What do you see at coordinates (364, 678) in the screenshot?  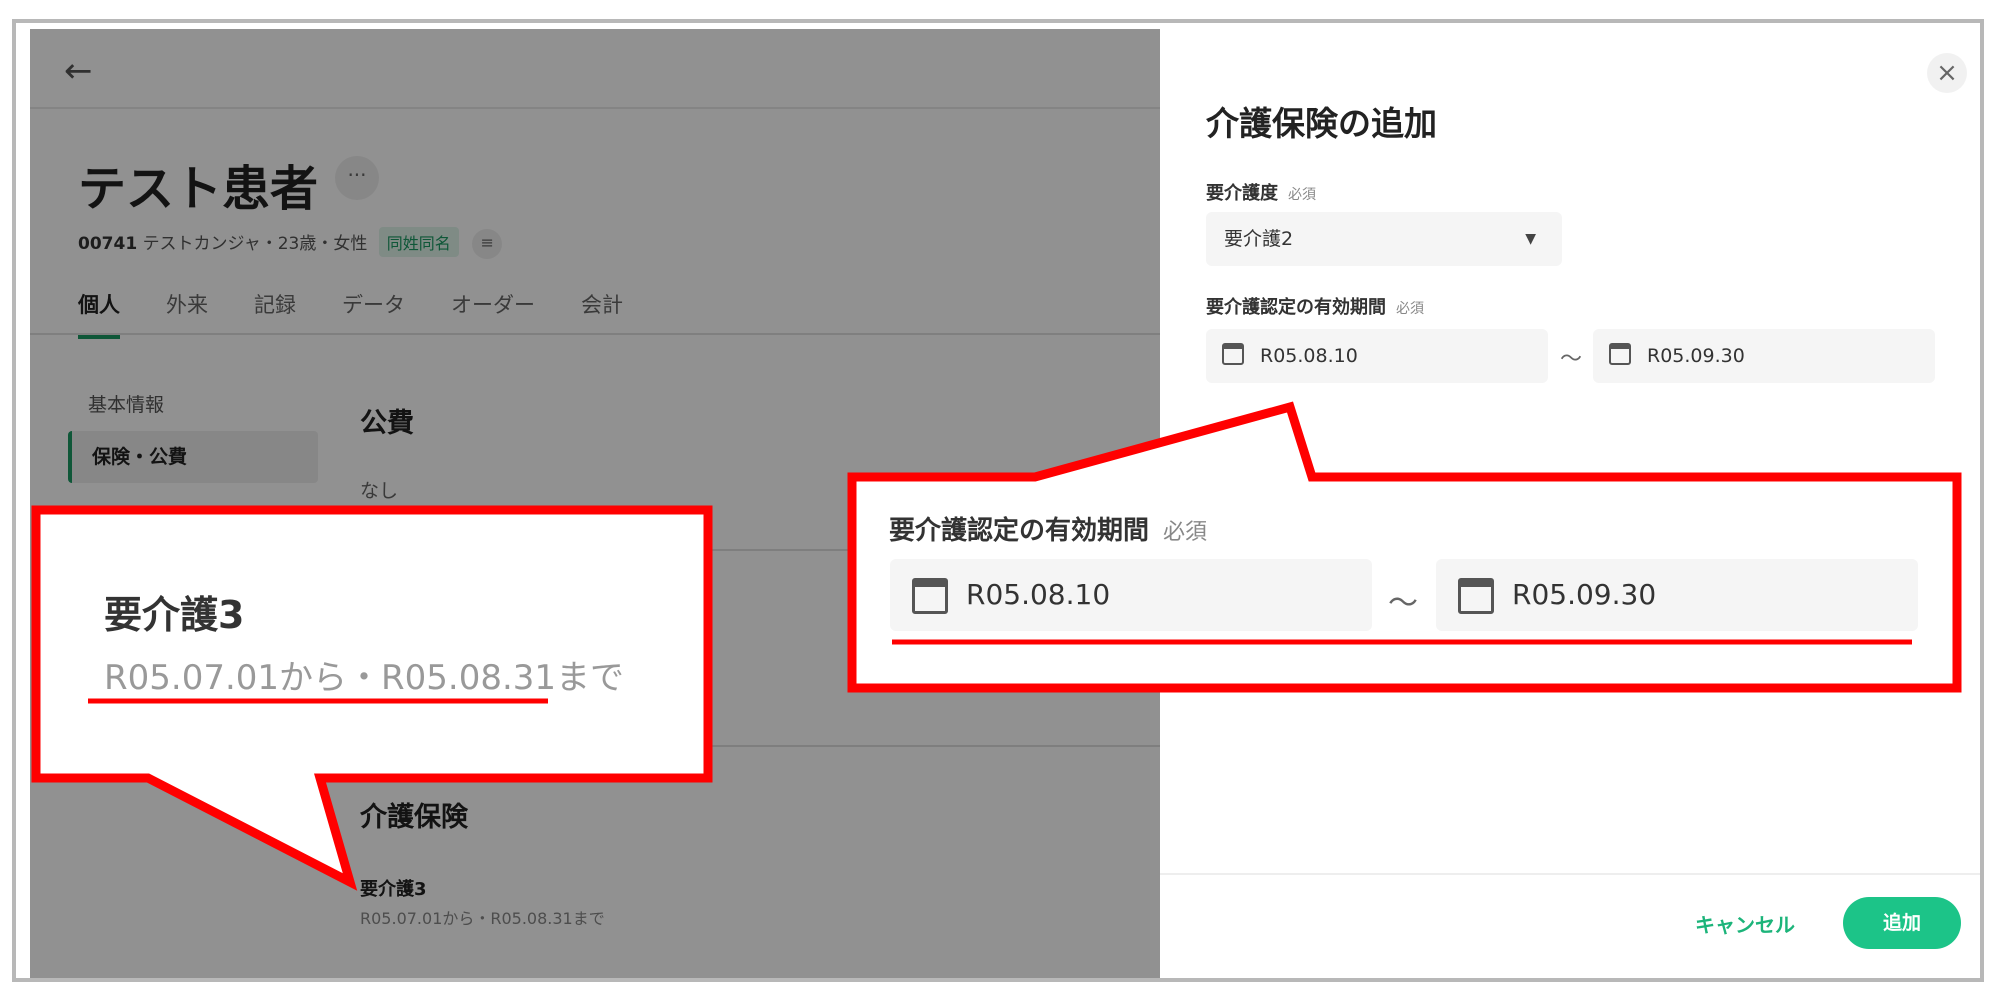 I see `callout-left-range: R05.07.01から・R05.08.31まで` at bounding box center [364, 678].